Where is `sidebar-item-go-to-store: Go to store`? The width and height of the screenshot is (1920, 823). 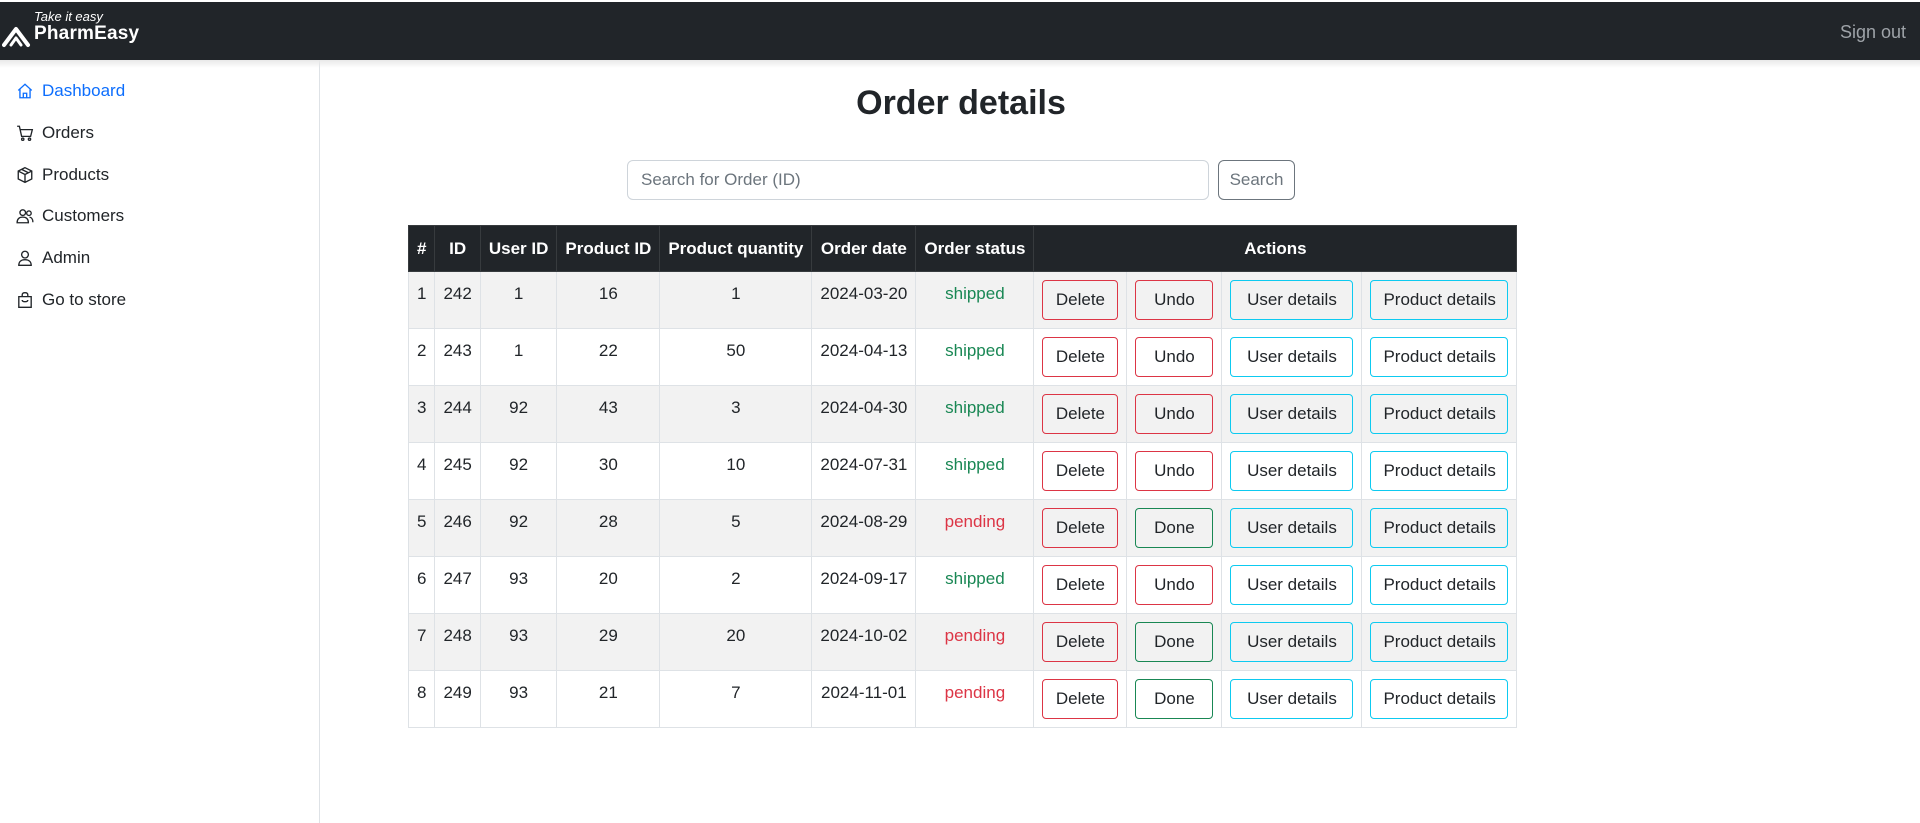 sidebar-item-go-to-store: Go to store is located at coordinates (71, 300).